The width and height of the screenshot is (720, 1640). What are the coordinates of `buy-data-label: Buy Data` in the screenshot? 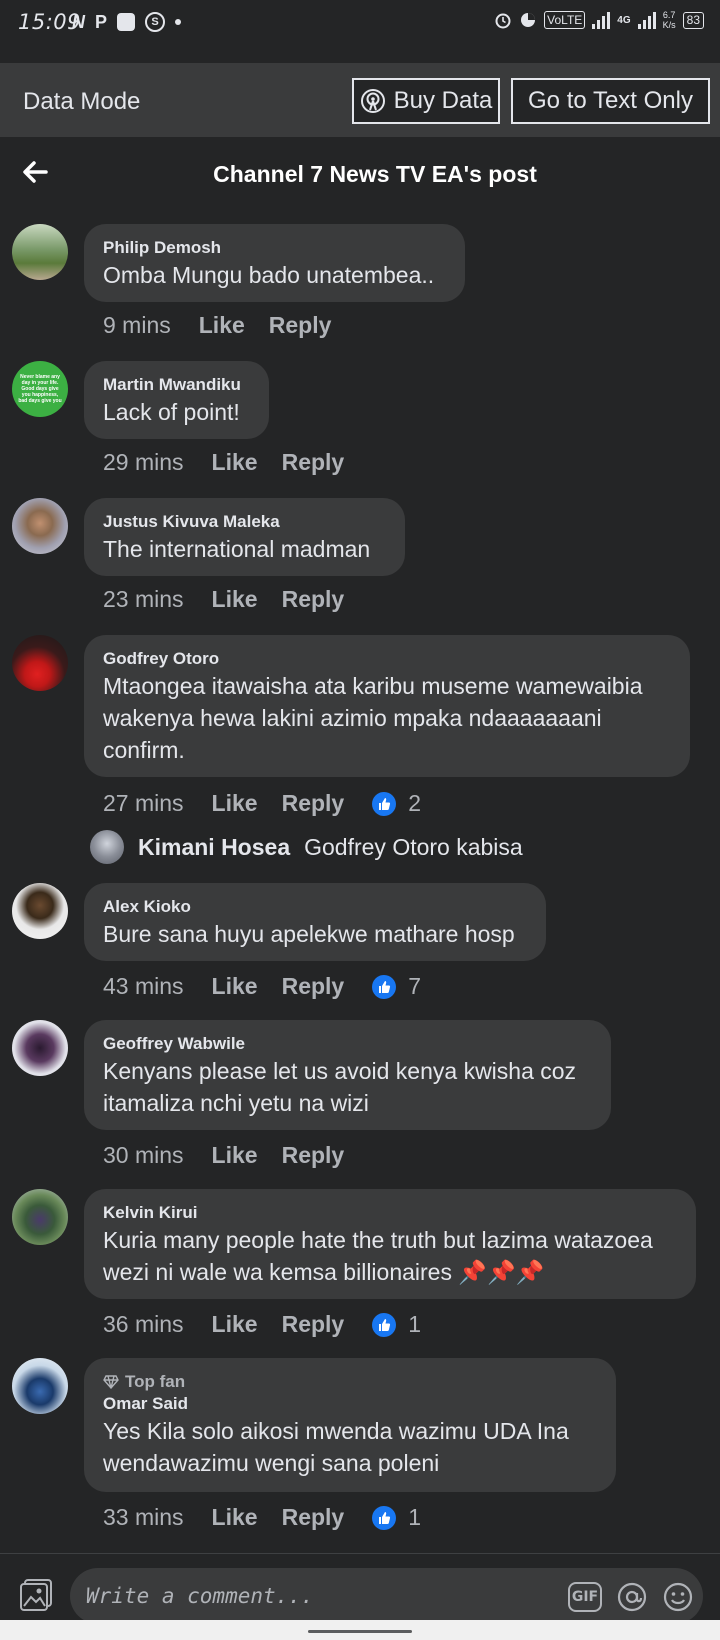 It's located at (443, 100).